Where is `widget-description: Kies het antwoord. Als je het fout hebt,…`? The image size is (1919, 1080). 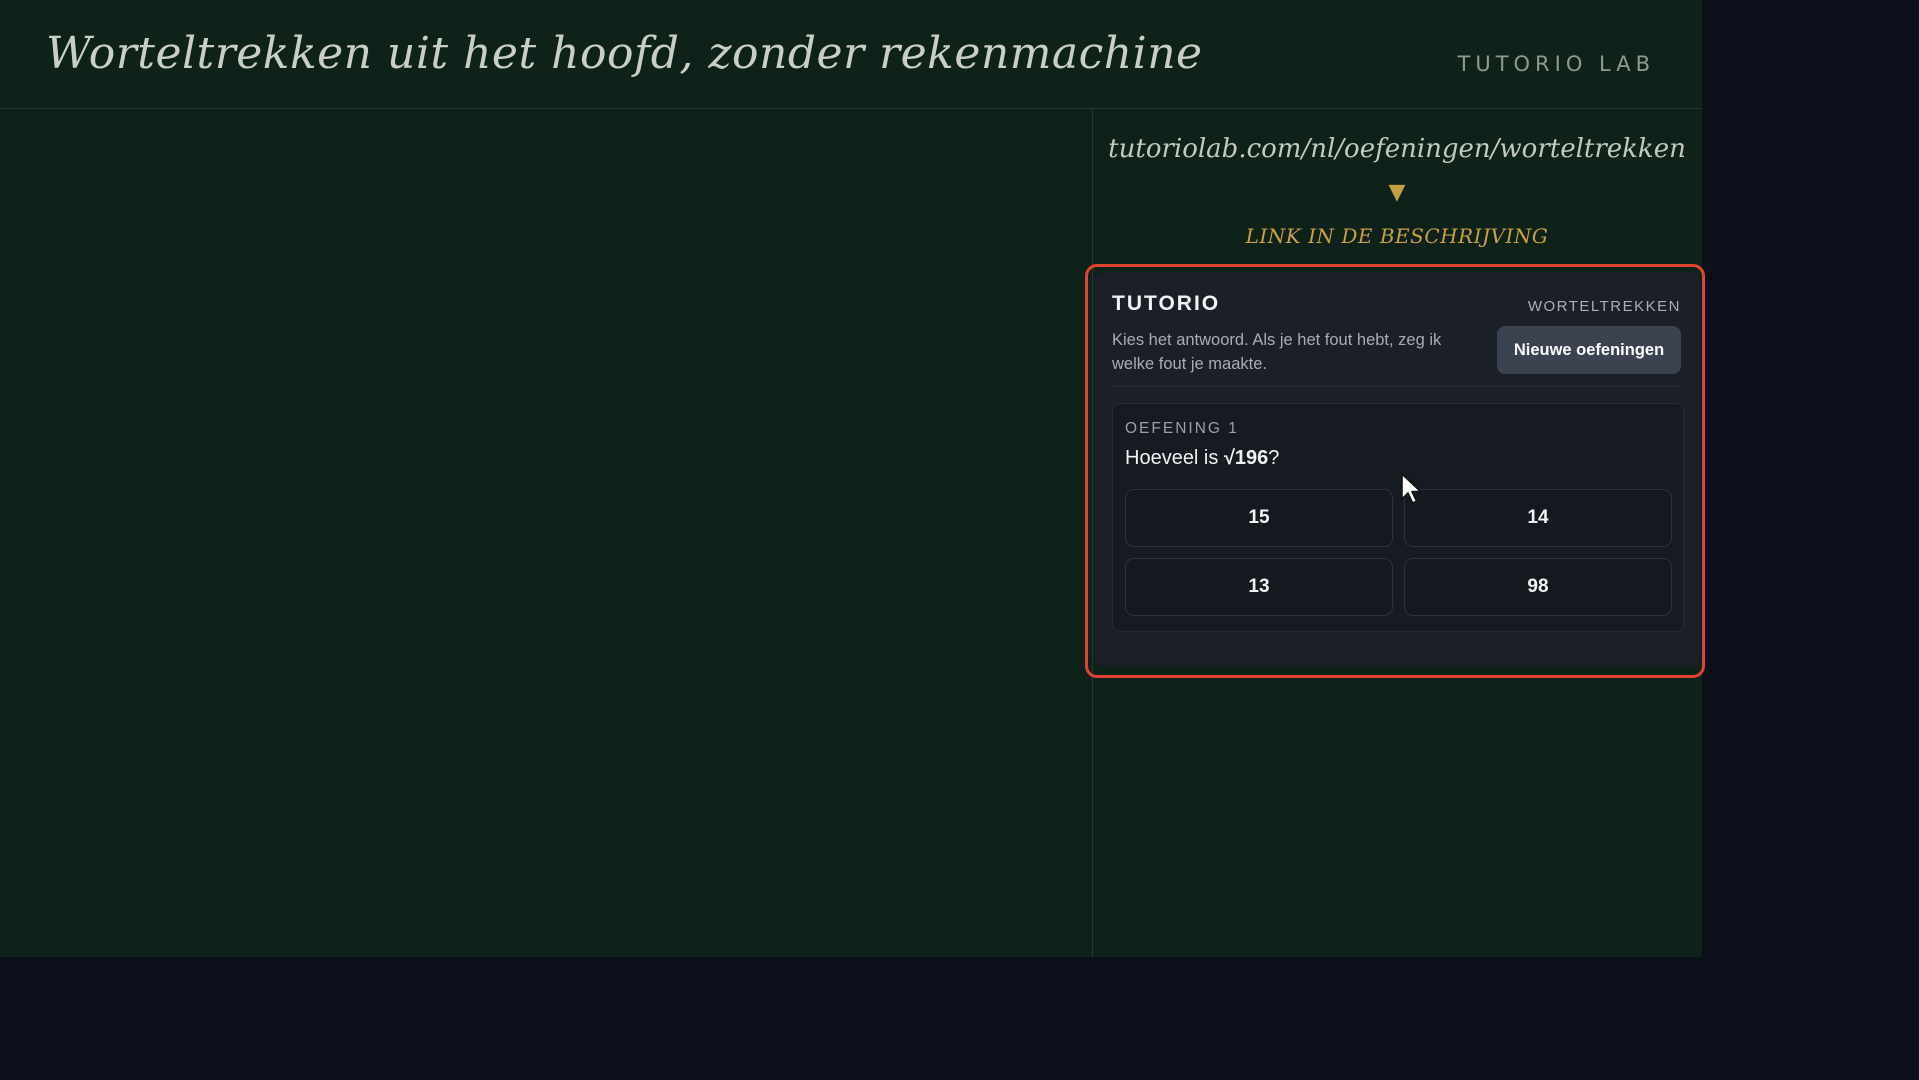 widget-description: Kies het antwoord. Als je het fout hebt,… is located at coordinates (1277, 352).